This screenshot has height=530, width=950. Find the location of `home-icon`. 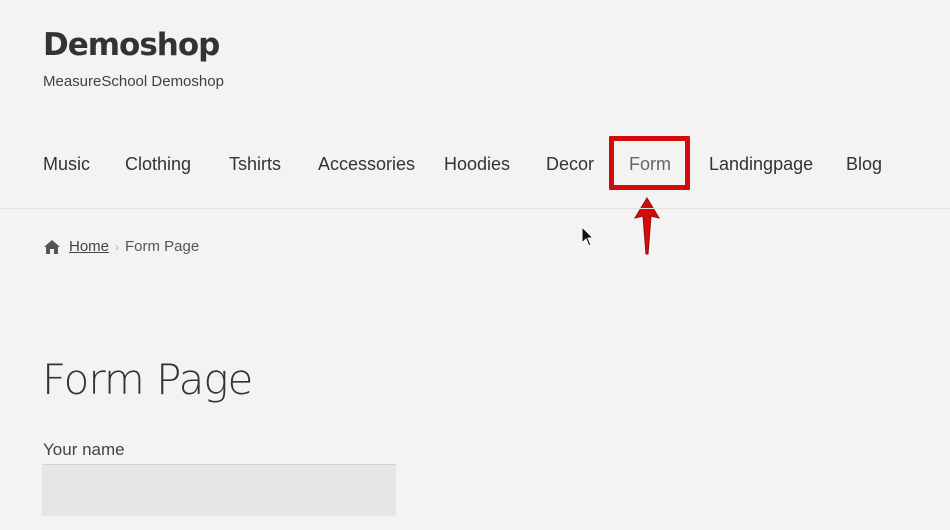

home-icon is located at coordinates (52, 246).